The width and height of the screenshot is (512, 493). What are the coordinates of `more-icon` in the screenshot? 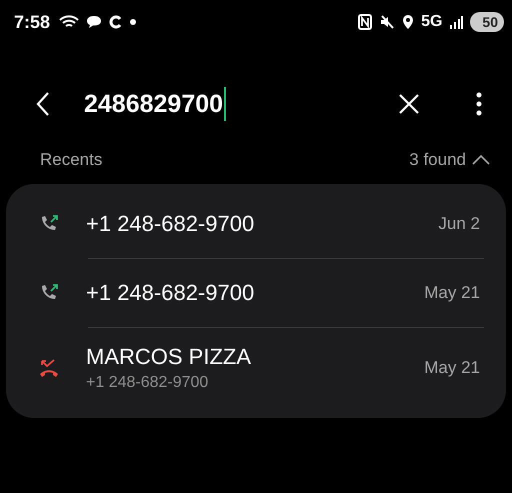 It's located at (479, 104).